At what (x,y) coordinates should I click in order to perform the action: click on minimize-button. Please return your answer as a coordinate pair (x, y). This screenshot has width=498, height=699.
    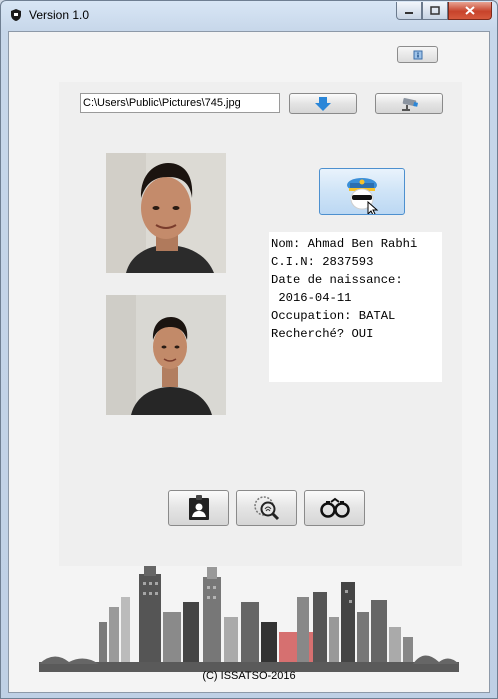
    Looking at the image, I should click on (409, 11).